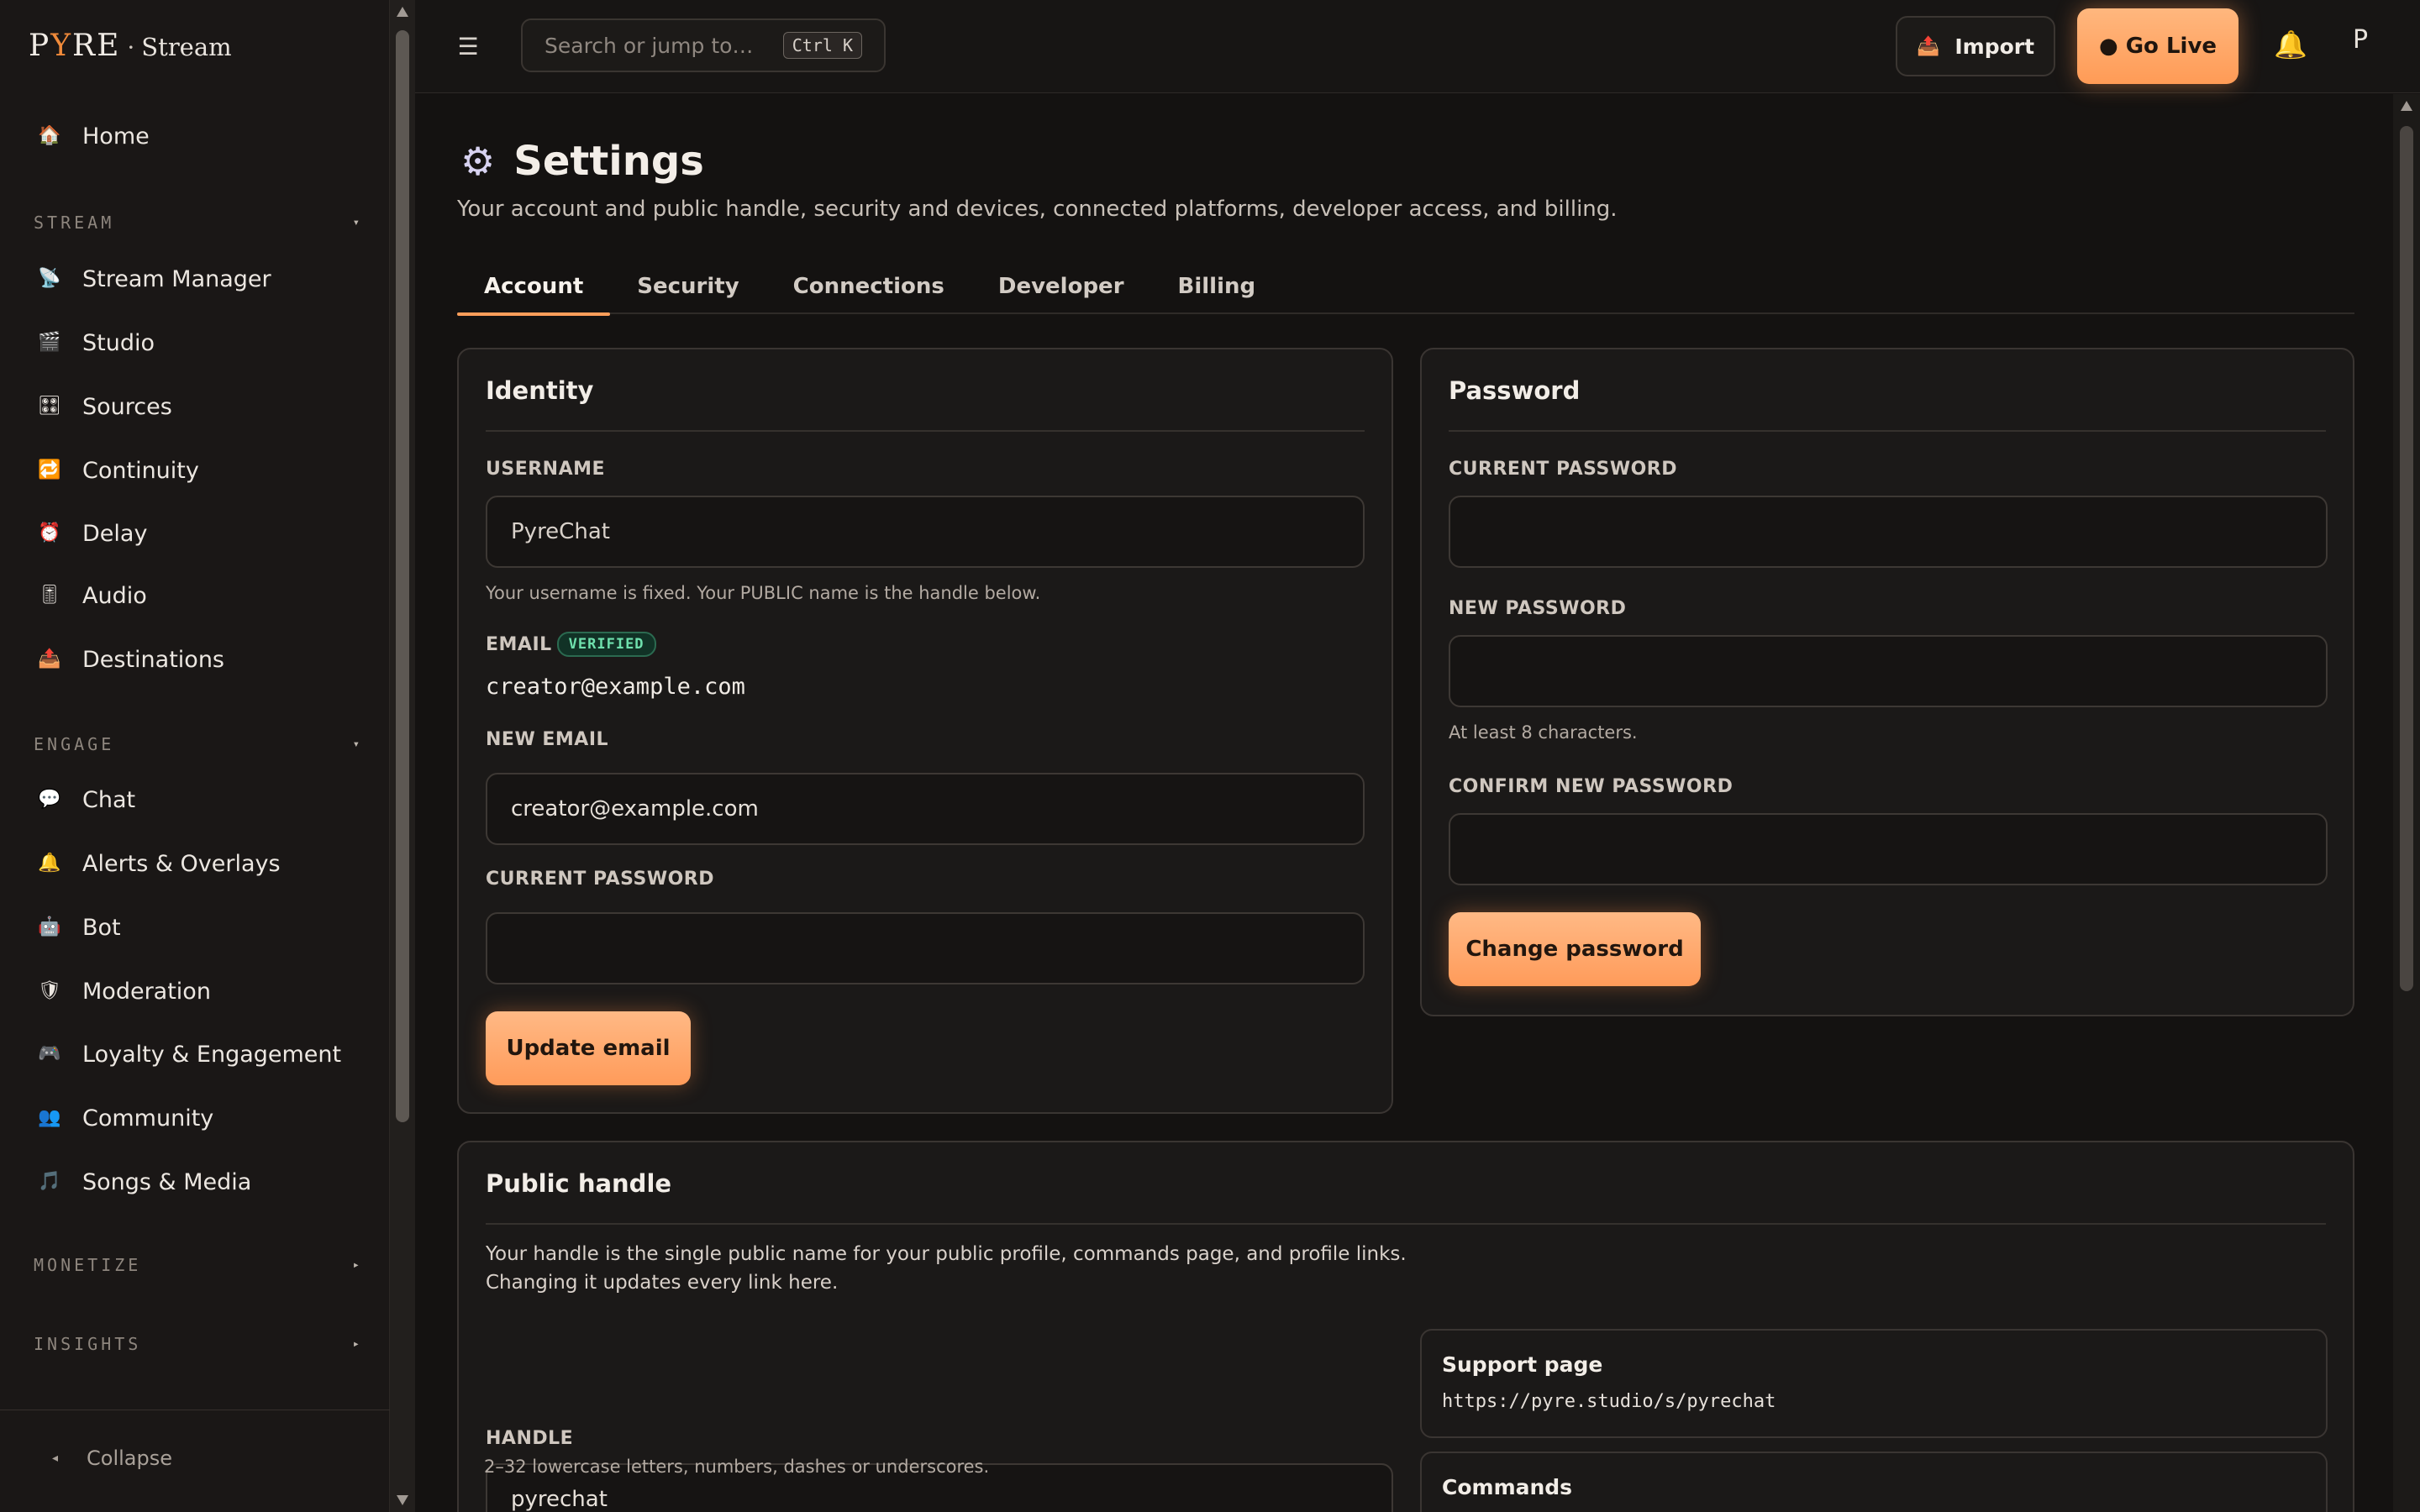 This screenshot has height=1512, width=2420. What do you see at coordinates (534, 287) in the screenshot?
I see `tab-account: Account` at bounding box center [534, 287].